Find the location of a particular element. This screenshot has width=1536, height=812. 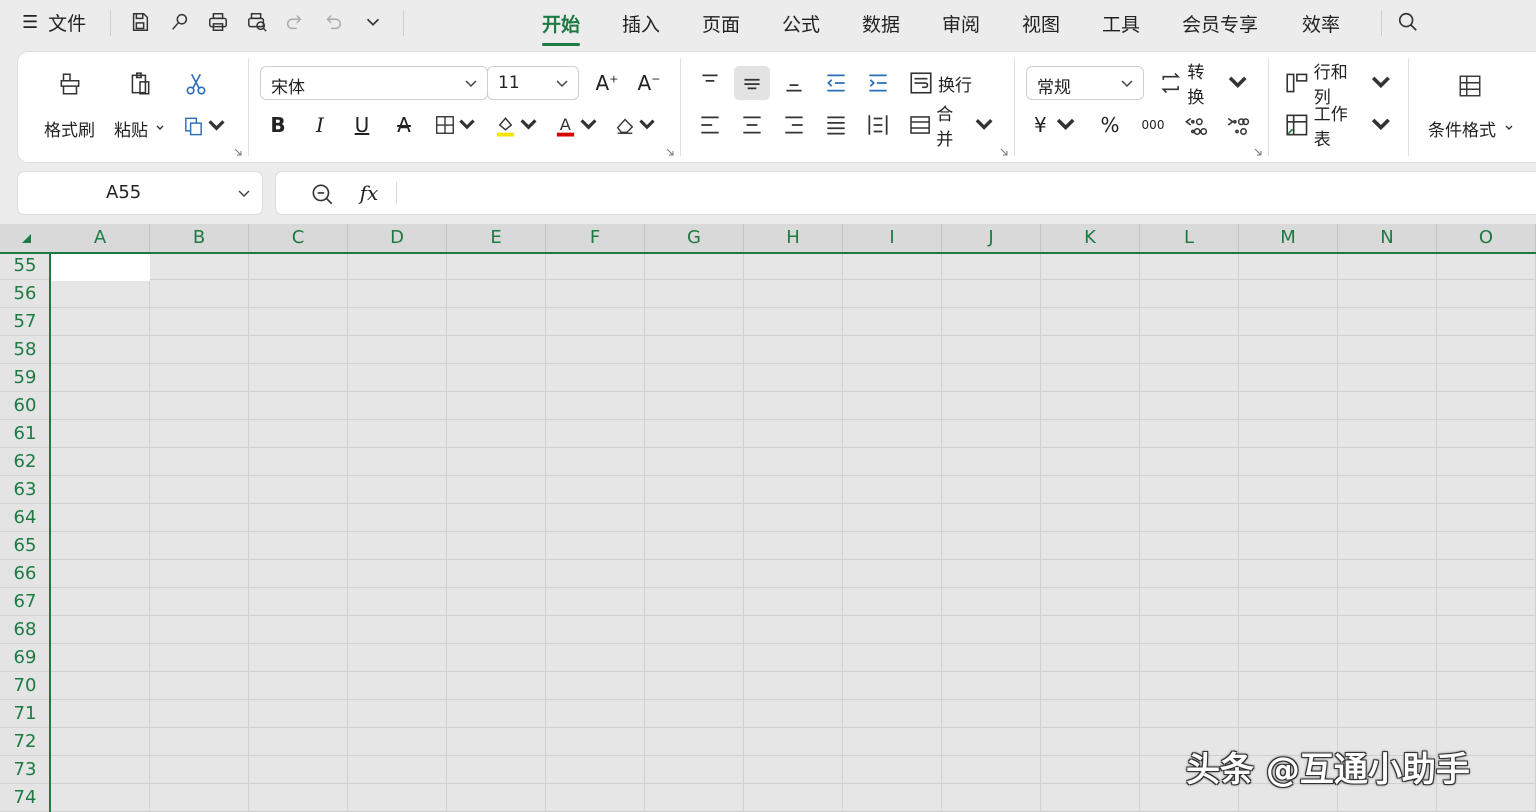

align-left-button is located at coordinates (710, 125).